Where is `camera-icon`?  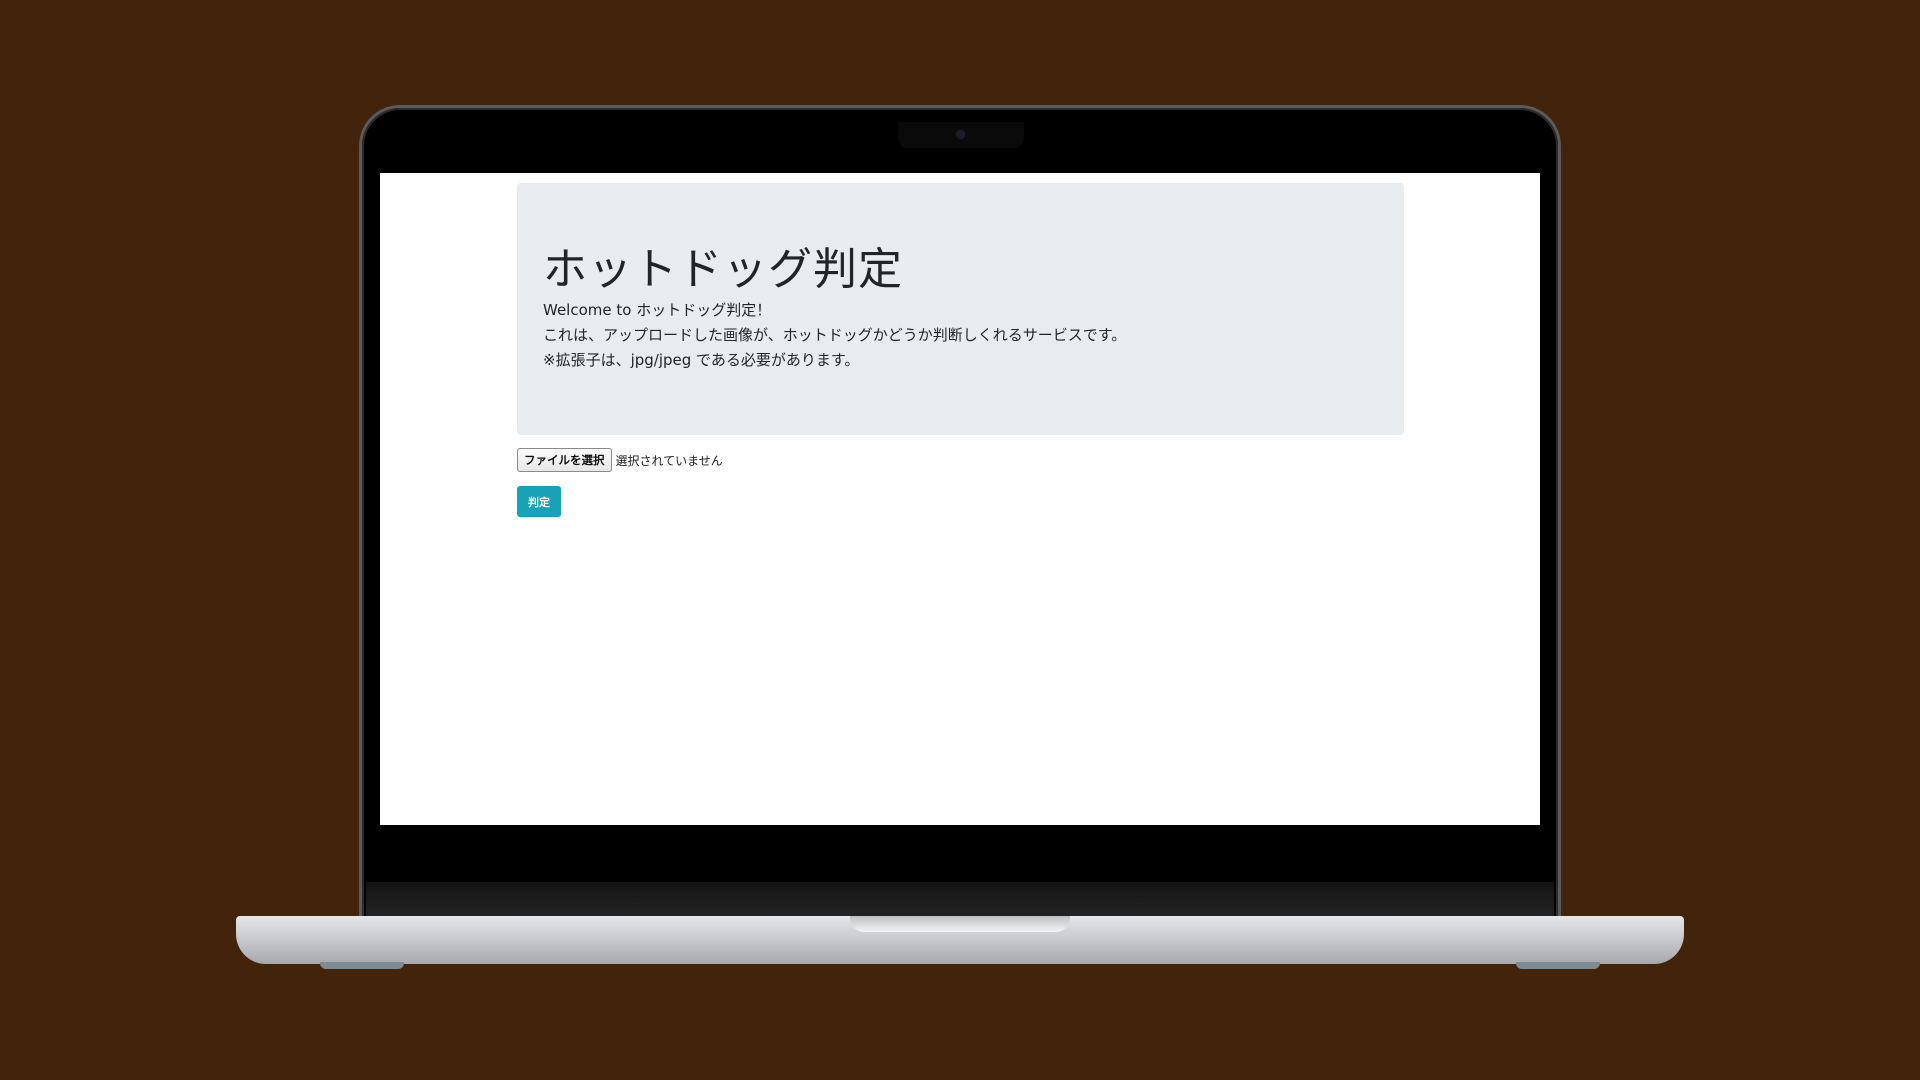 camera-icon is located at coordinates (960, 134).